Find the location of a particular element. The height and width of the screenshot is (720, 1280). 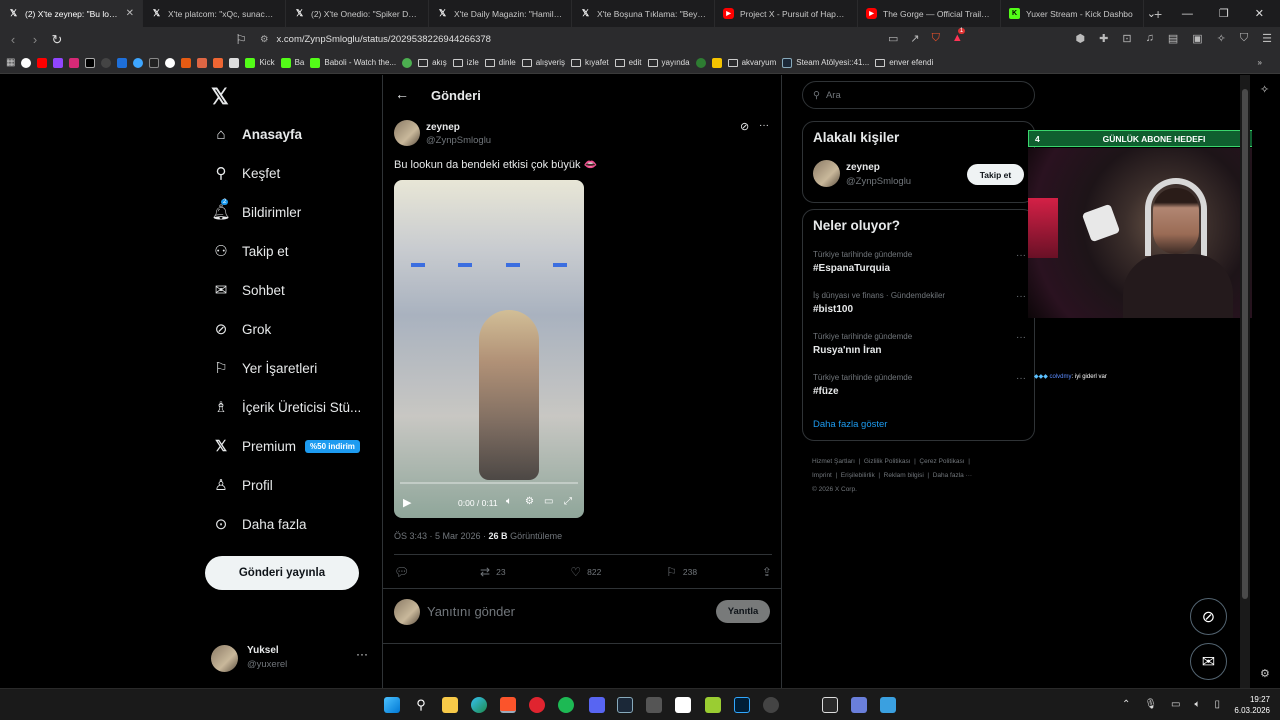

post-button: Gönderi yayınla is located at coordinates (282, 573).